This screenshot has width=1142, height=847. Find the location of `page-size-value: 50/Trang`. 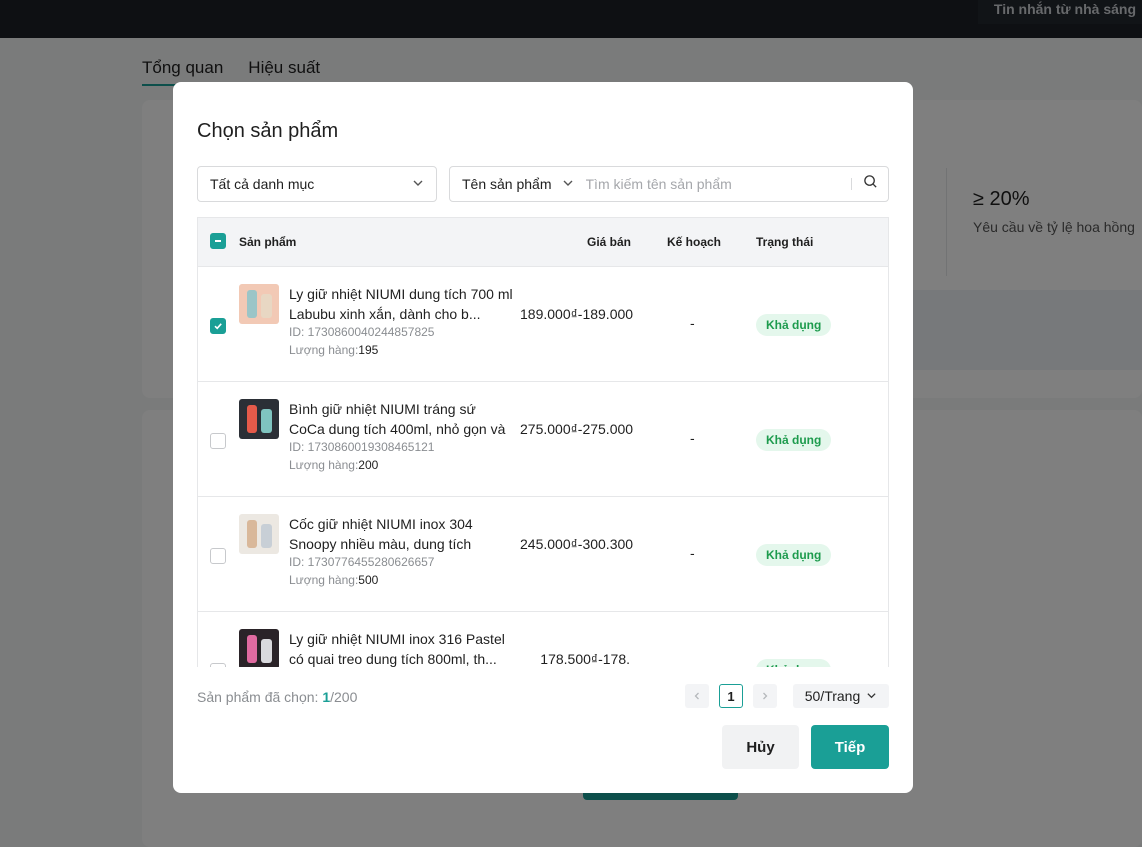

page-size-value: 50/Trang is located at coordinates (832, 696).